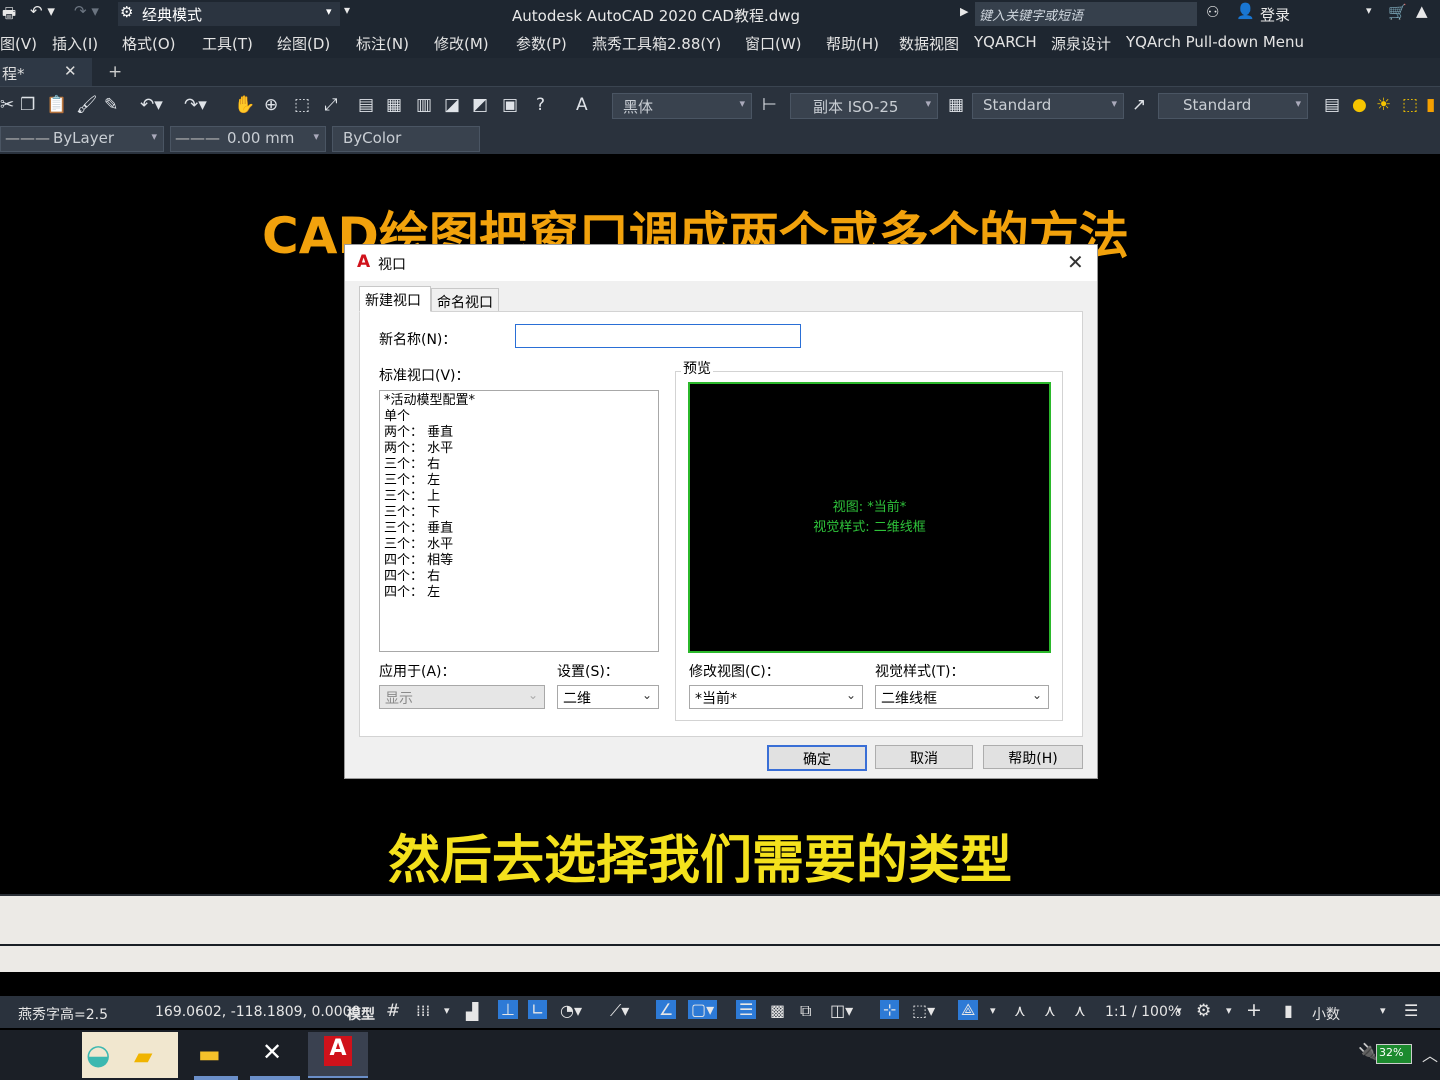  What do you see at coordinates (1081, 43) in the screenshot?
I see `menu-yuanquan: 源泉设计` at bounding box center [1081, 43].